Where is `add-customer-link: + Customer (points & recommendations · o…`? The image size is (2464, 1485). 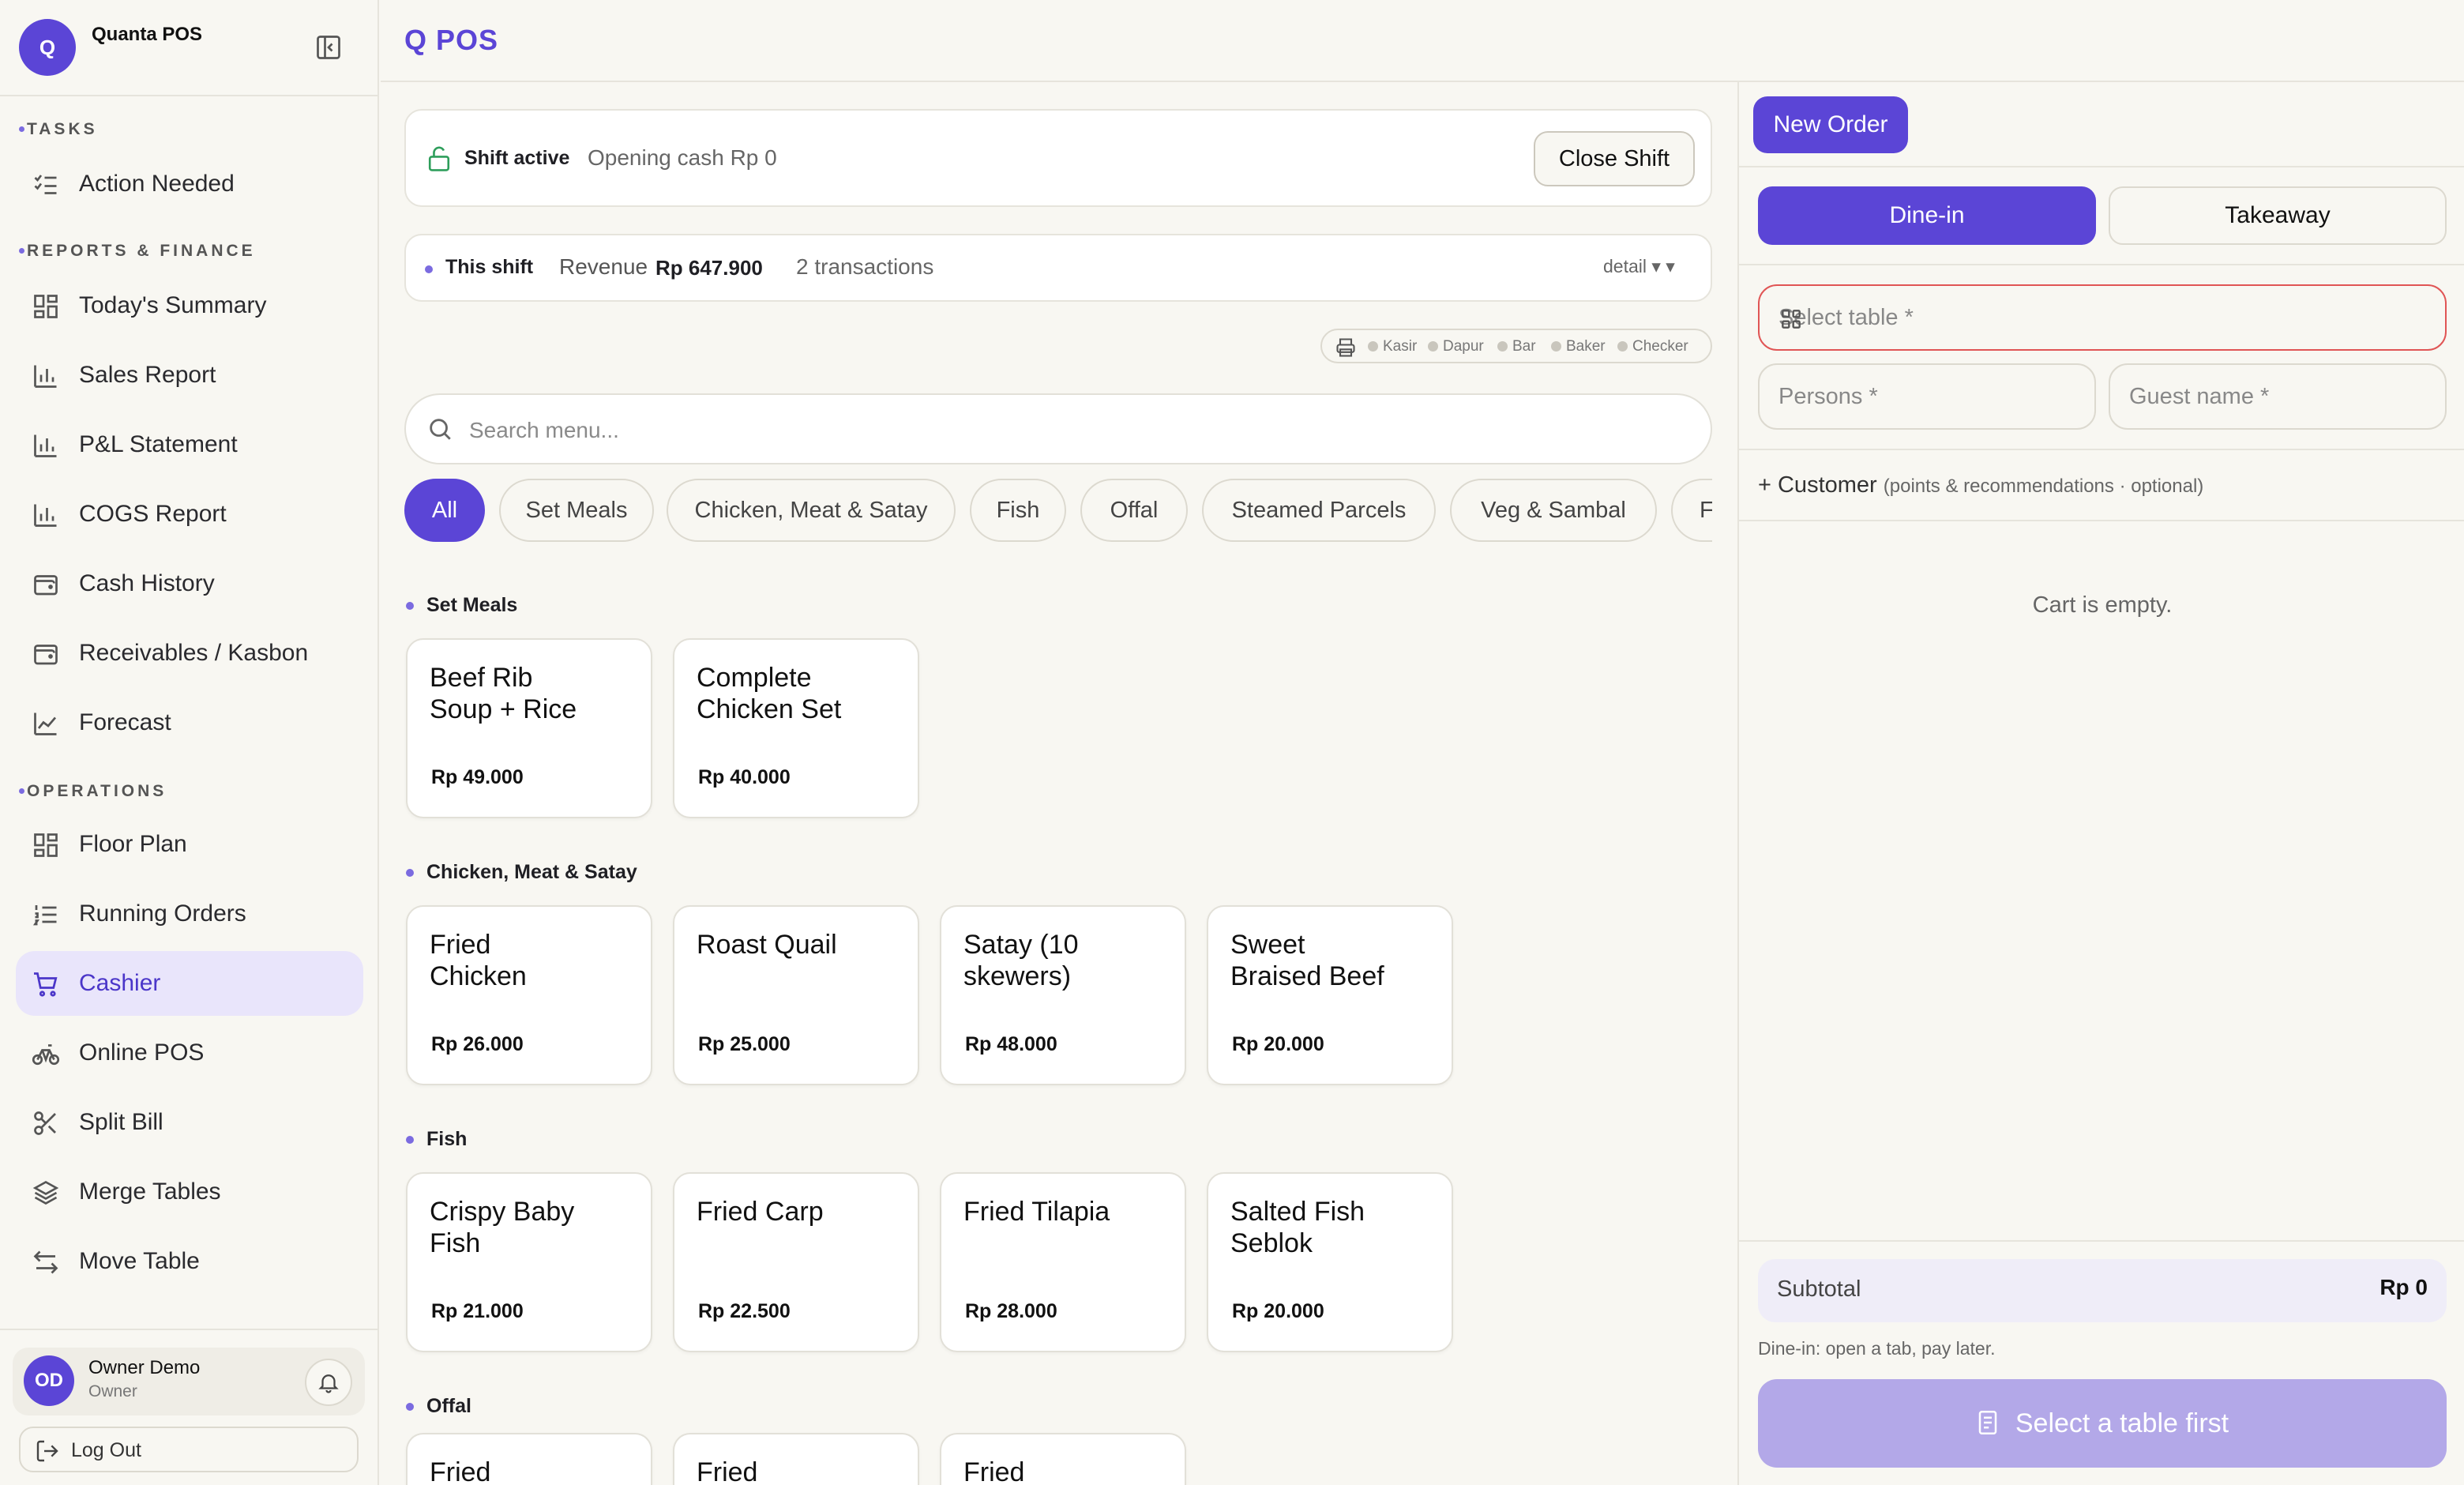 add-customer-link: + Customer (points & recommendations · o… is located at coordinates (1980, 485).